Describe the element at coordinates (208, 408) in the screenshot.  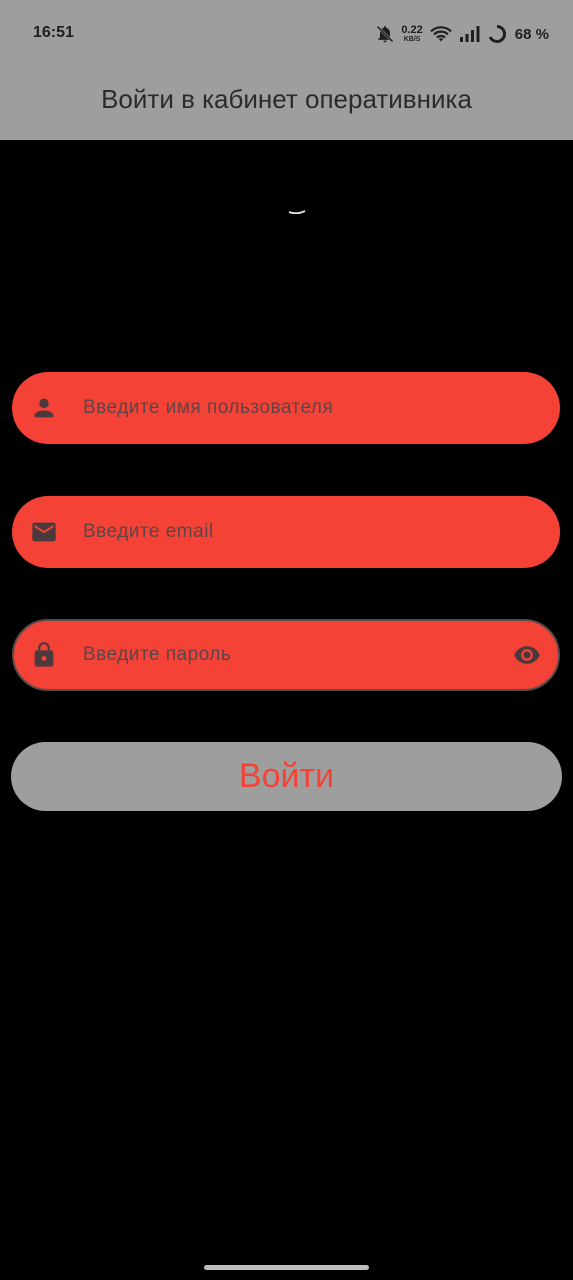
I see `username-input: Введите имя пользователя` at that location.